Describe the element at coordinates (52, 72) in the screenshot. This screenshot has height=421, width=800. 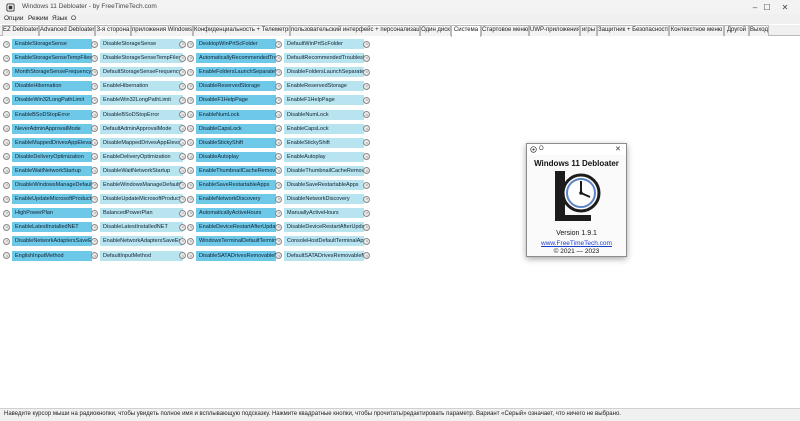
I see `tweak-button: MonthStorageSenseFrequency` at that location.